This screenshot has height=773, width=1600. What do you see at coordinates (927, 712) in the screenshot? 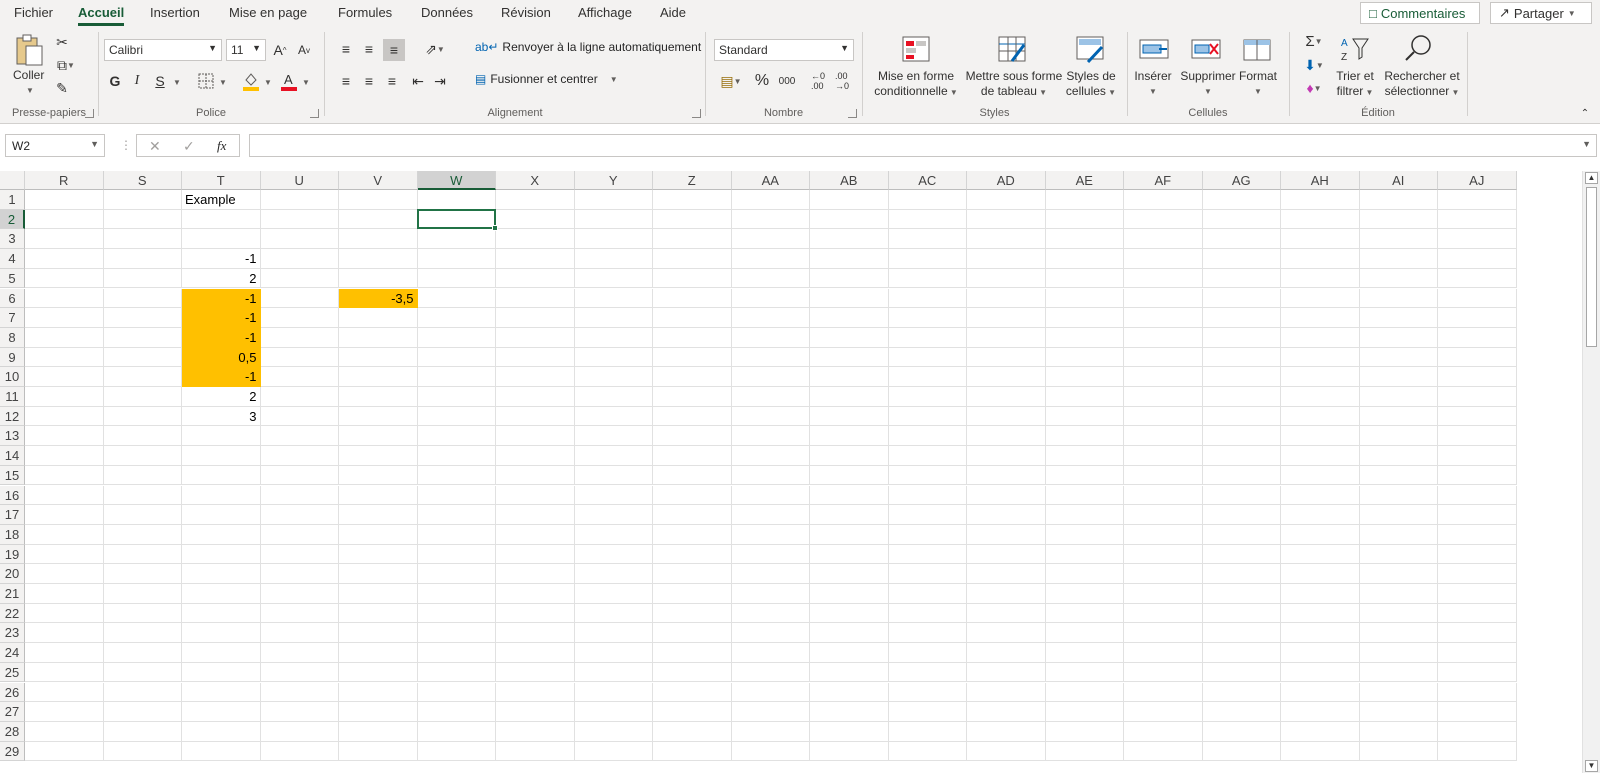
I see `cell-ac27` at bounding box center [927, 712].